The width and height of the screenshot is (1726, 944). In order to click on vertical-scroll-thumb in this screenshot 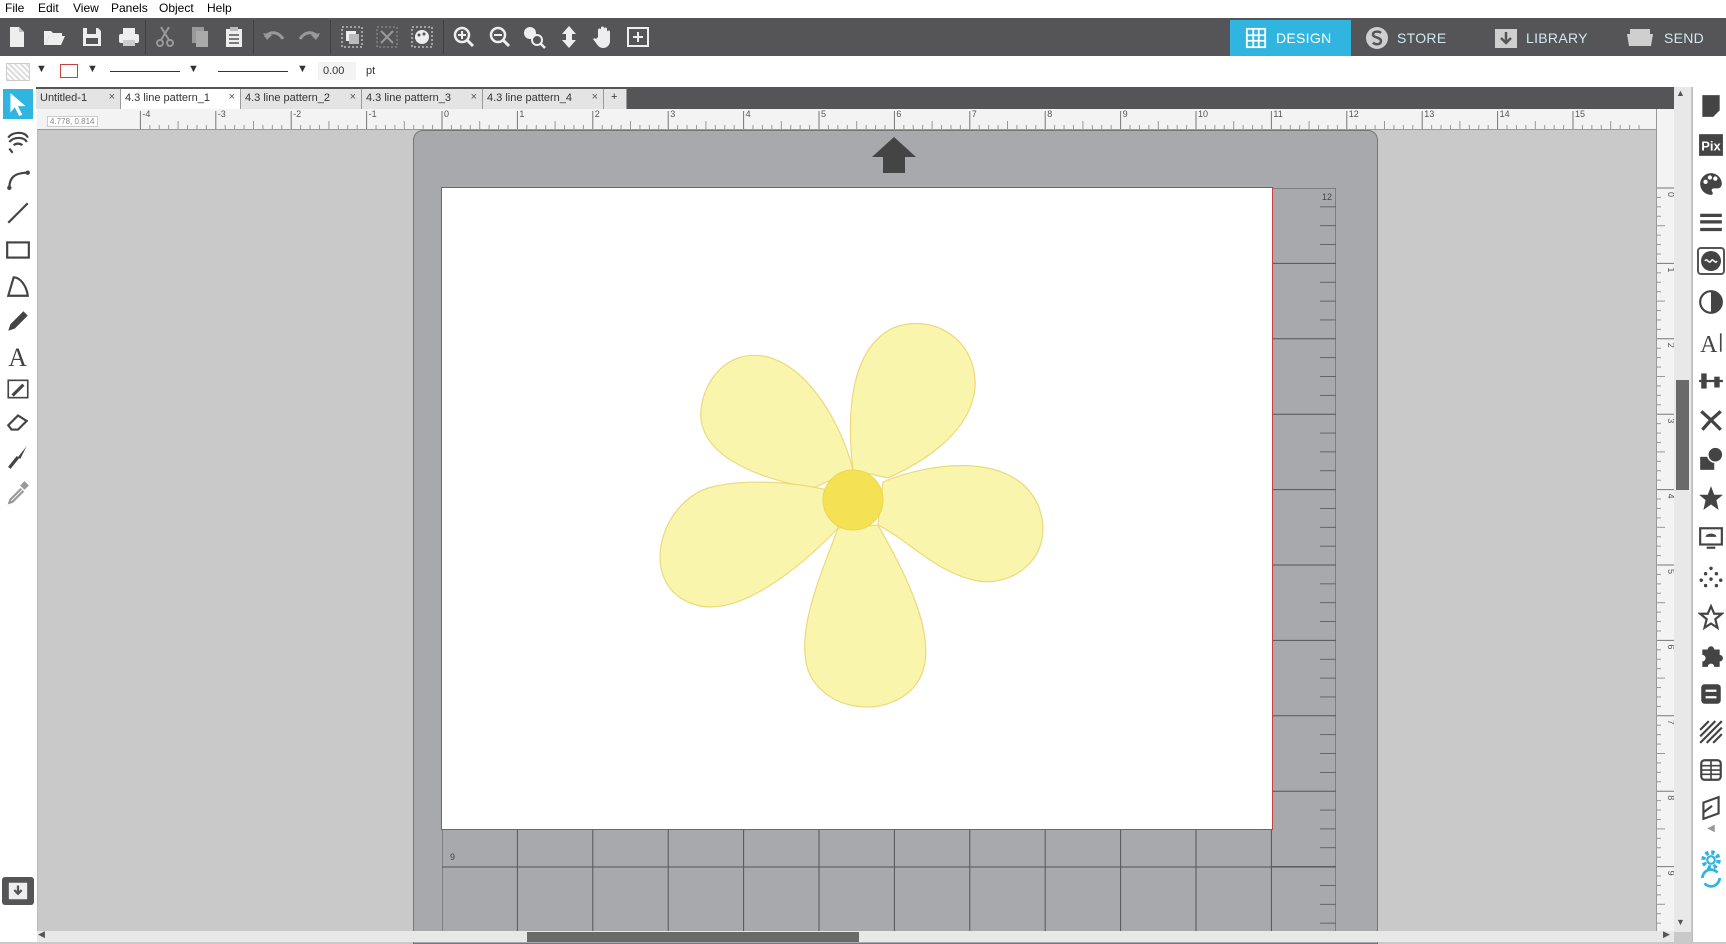, I will do `click(1682, 435)`.